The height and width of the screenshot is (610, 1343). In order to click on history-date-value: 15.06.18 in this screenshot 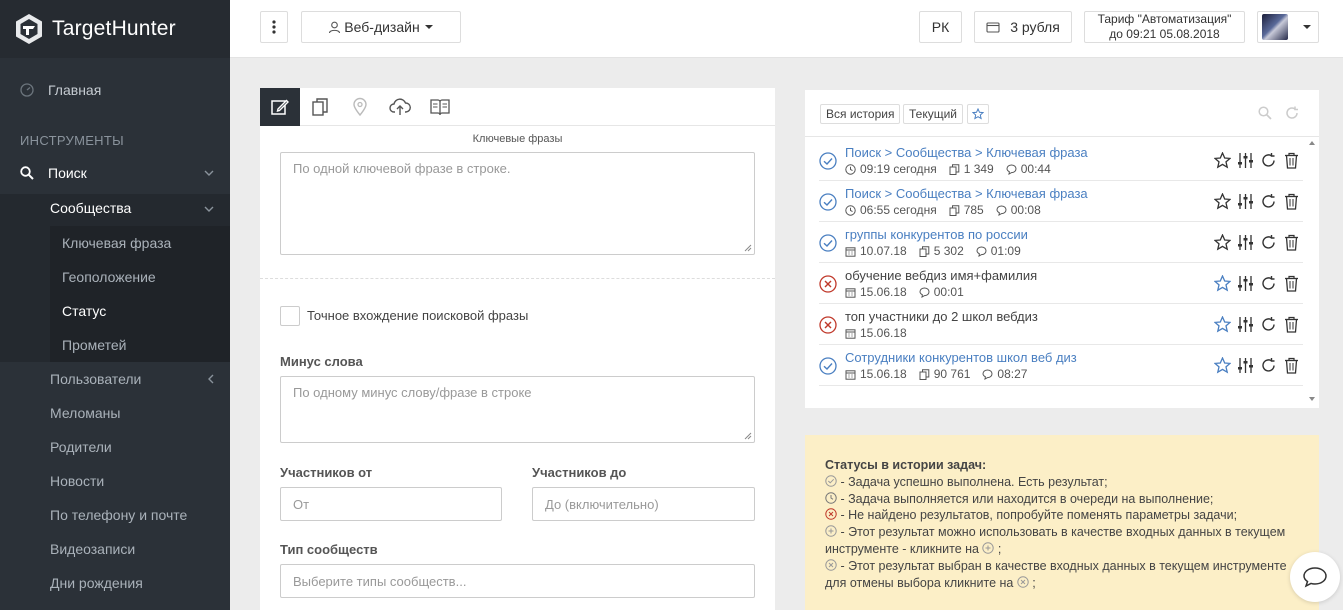, I will do `click(883, 374)`.